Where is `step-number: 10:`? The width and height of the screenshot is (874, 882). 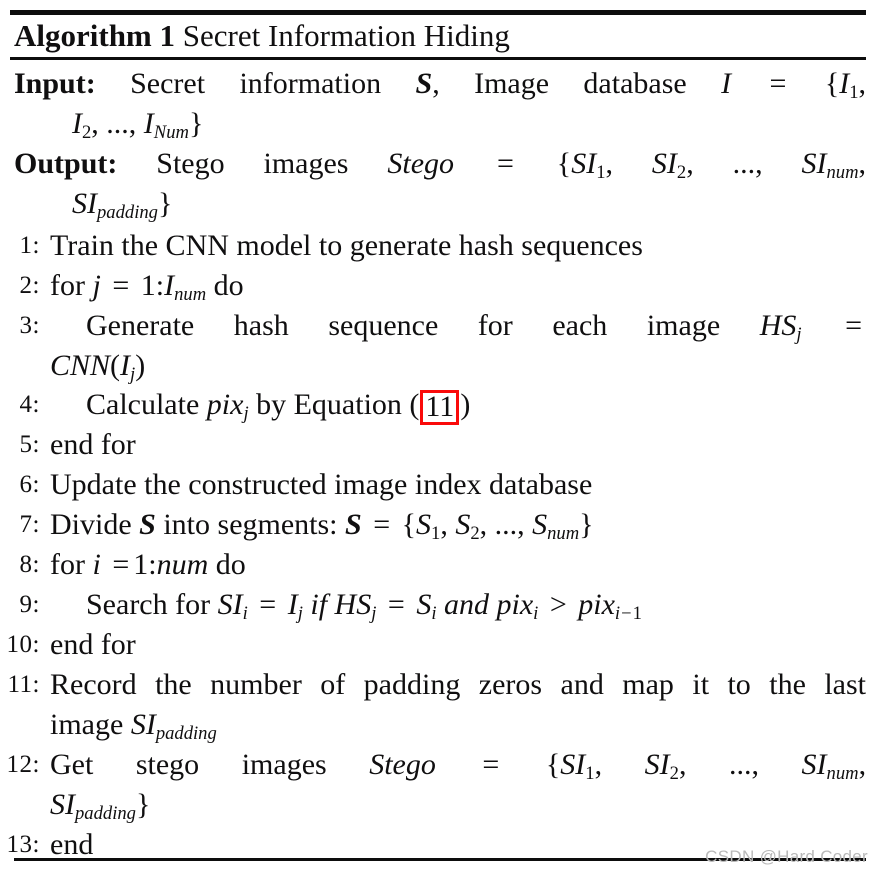 step-number: 10: is located at coordinates (23, 644).